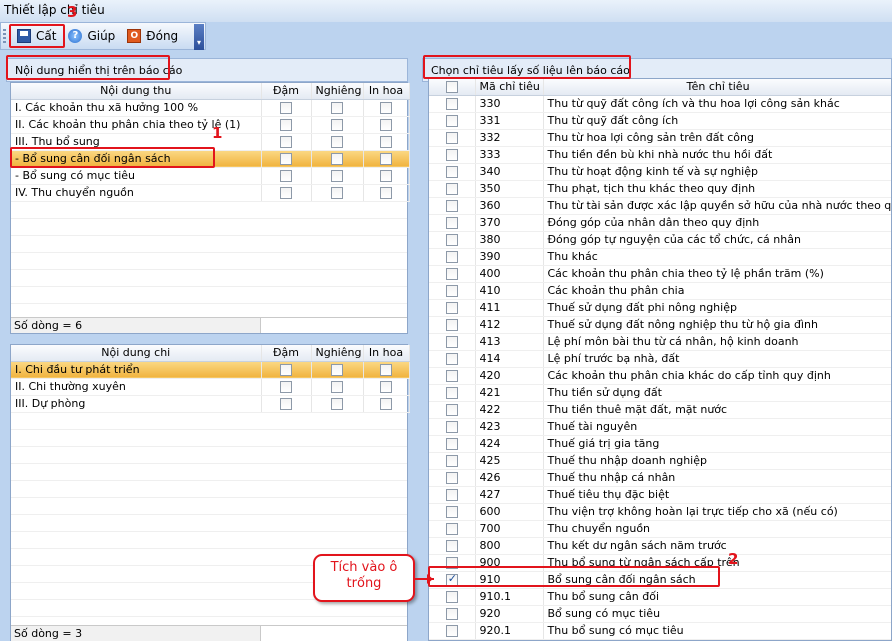  What do you see at coordinates (4, 36) in the screenshot?
I see `toolbar-grip` at bounding box center [4, 36].